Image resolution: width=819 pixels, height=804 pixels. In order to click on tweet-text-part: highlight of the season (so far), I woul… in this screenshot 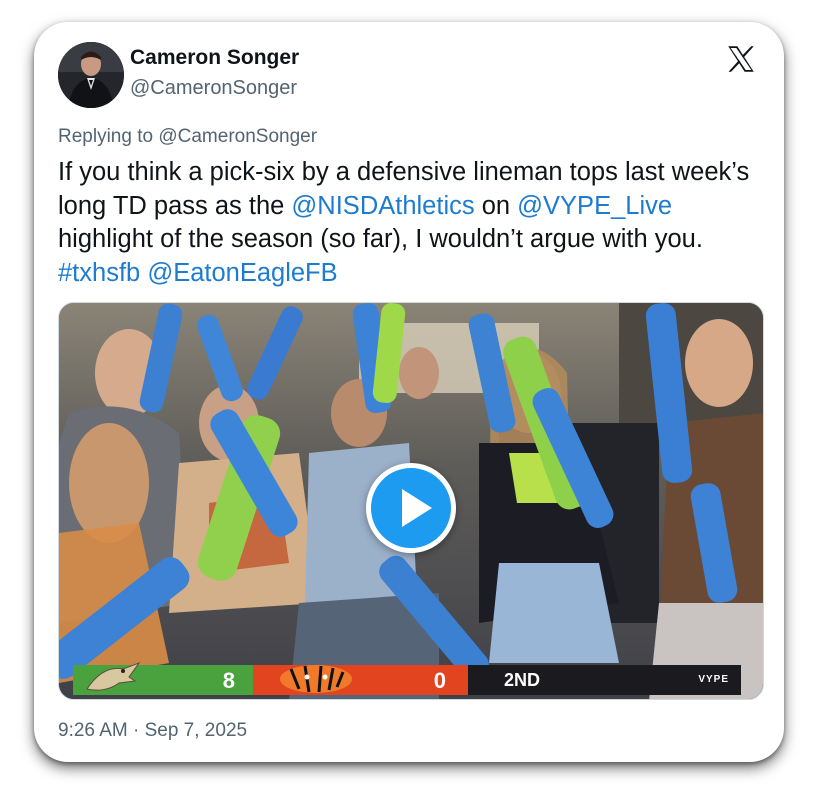, I will do `click(380, 239)`.